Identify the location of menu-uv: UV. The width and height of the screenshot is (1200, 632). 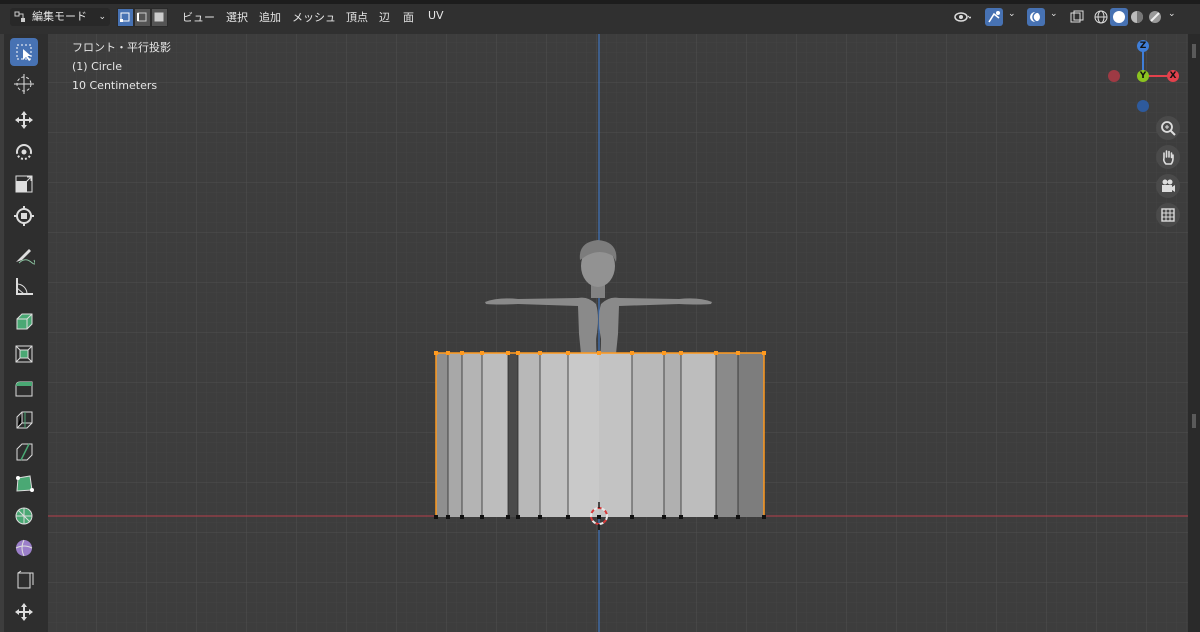
(436, 15).